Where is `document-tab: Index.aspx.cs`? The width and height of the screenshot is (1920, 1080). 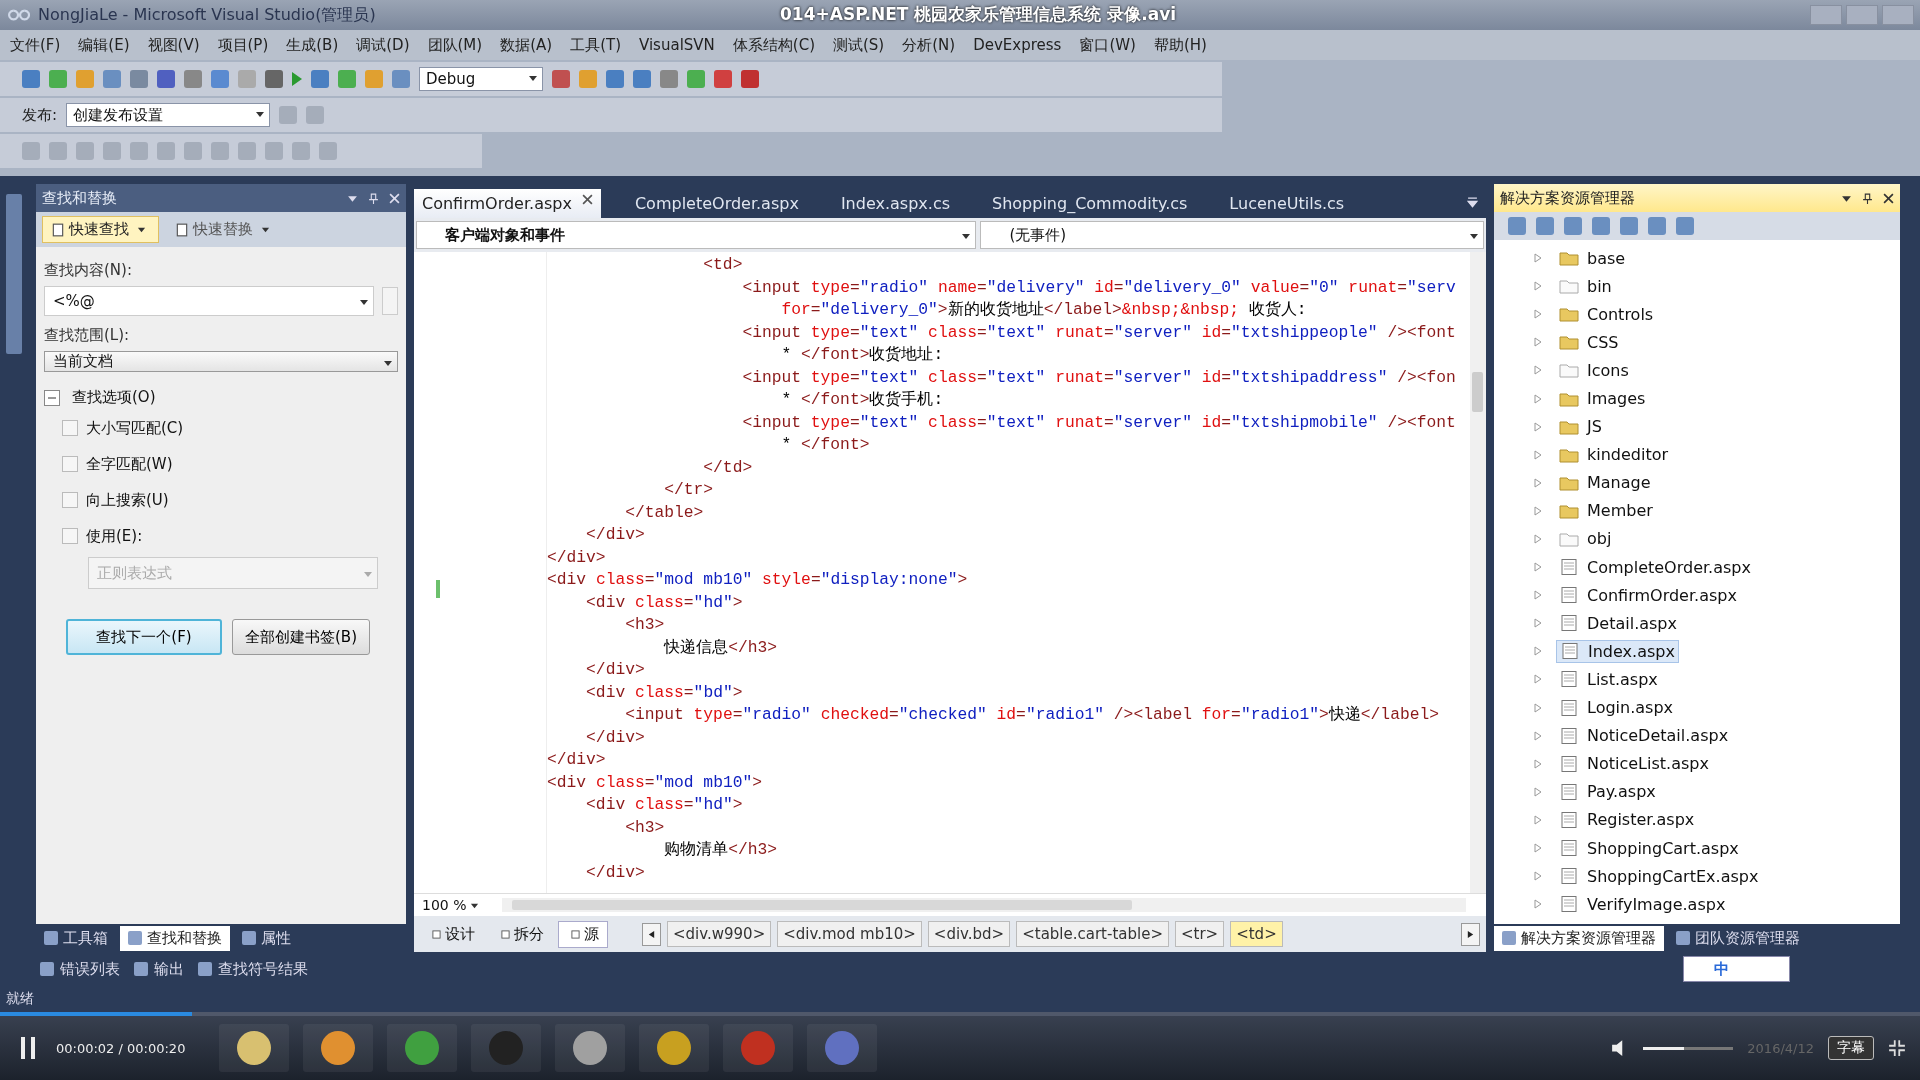
document-tab: Index.aspx.cs is located at coordinates (895, 203).